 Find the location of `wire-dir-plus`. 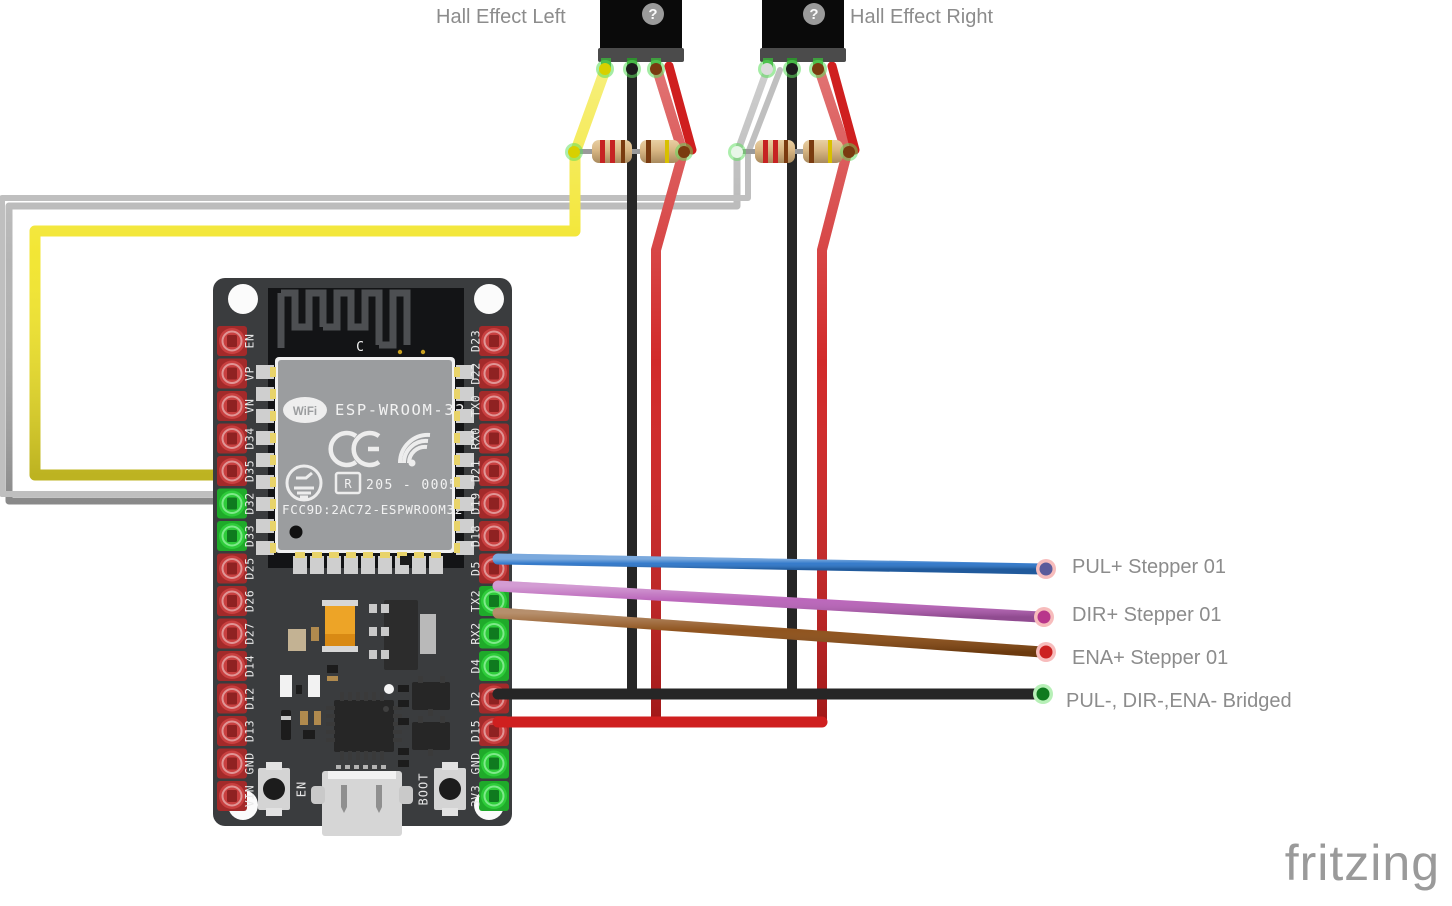

wire-dir-plus is located at coordinates (769, 601).